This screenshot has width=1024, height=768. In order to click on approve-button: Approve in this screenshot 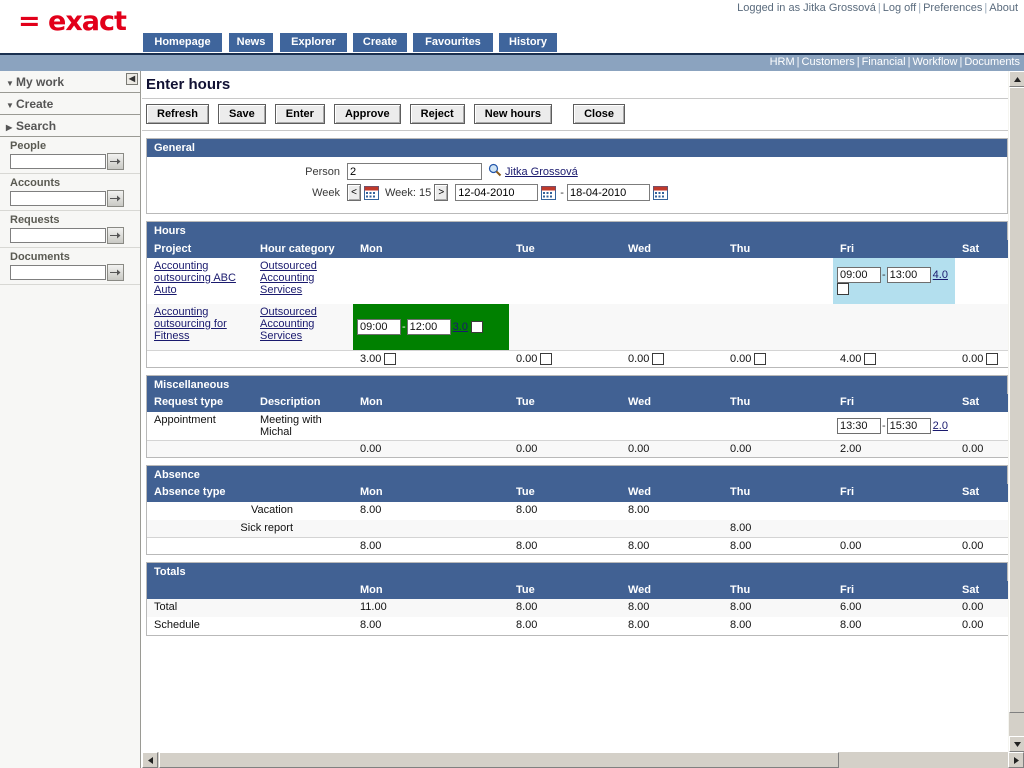, I will do `click(367, 114)`.